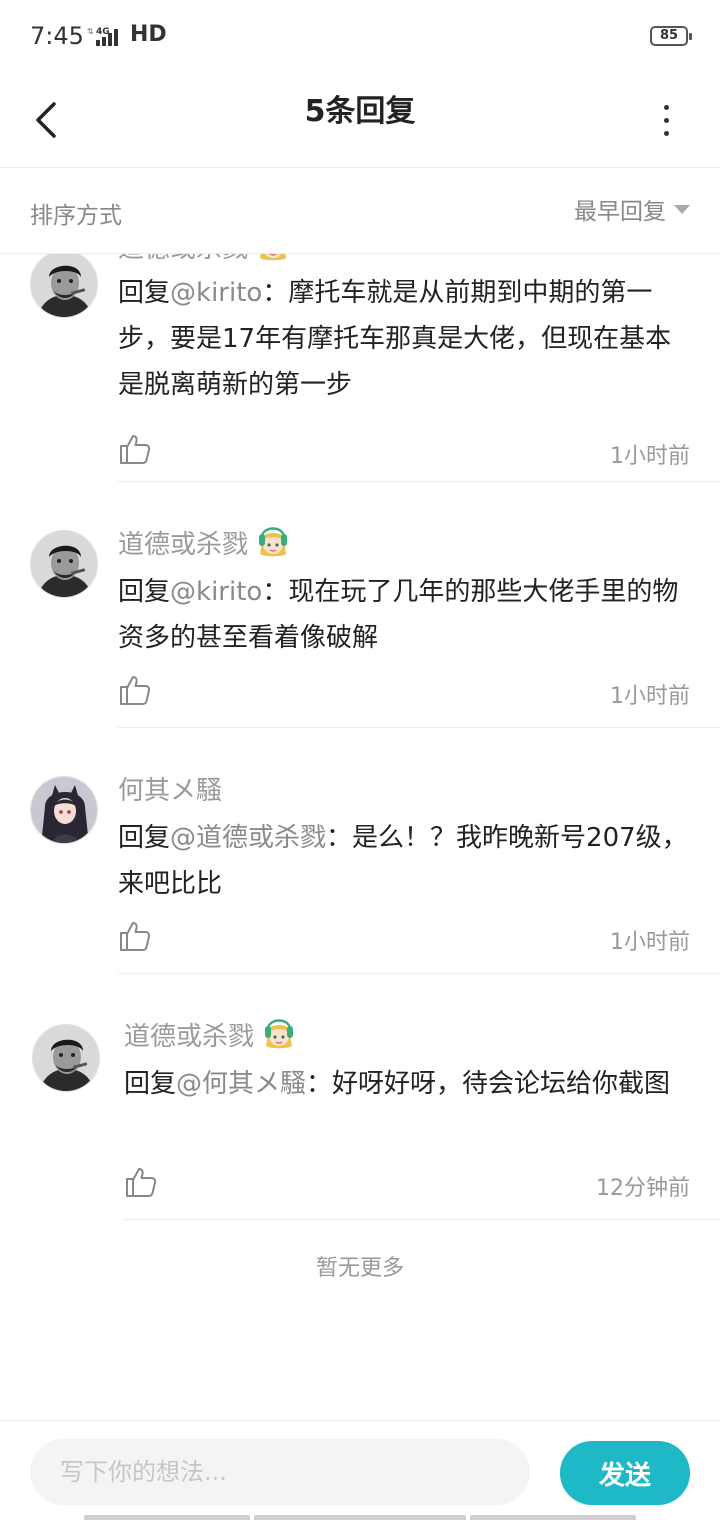 Image resolution: width=720 pixels, height=1520 pixels. Describe the element at coordinates (241, 1084) in the screenshot. I see `mention-link: @何其メ騷` at that location.